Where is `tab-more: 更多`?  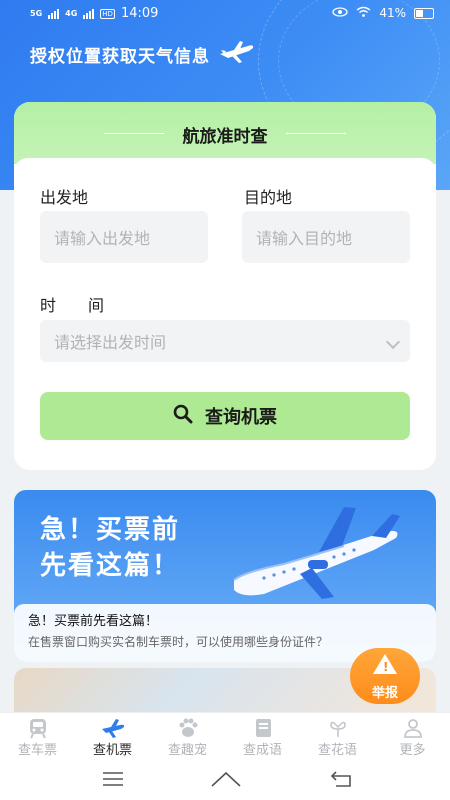 tab-more: 更多 is located at coordinates (412, 738).